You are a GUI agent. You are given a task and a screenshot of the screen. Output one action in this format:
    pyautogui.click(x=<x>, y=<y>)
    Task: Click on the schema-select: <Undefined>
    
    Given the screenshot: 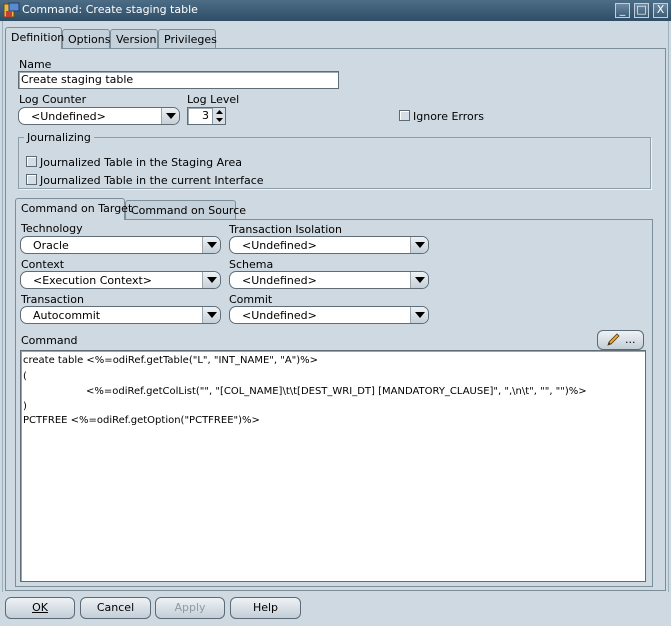 What is the action you would take?
    pyautogui.click(x=329, y=280)
    